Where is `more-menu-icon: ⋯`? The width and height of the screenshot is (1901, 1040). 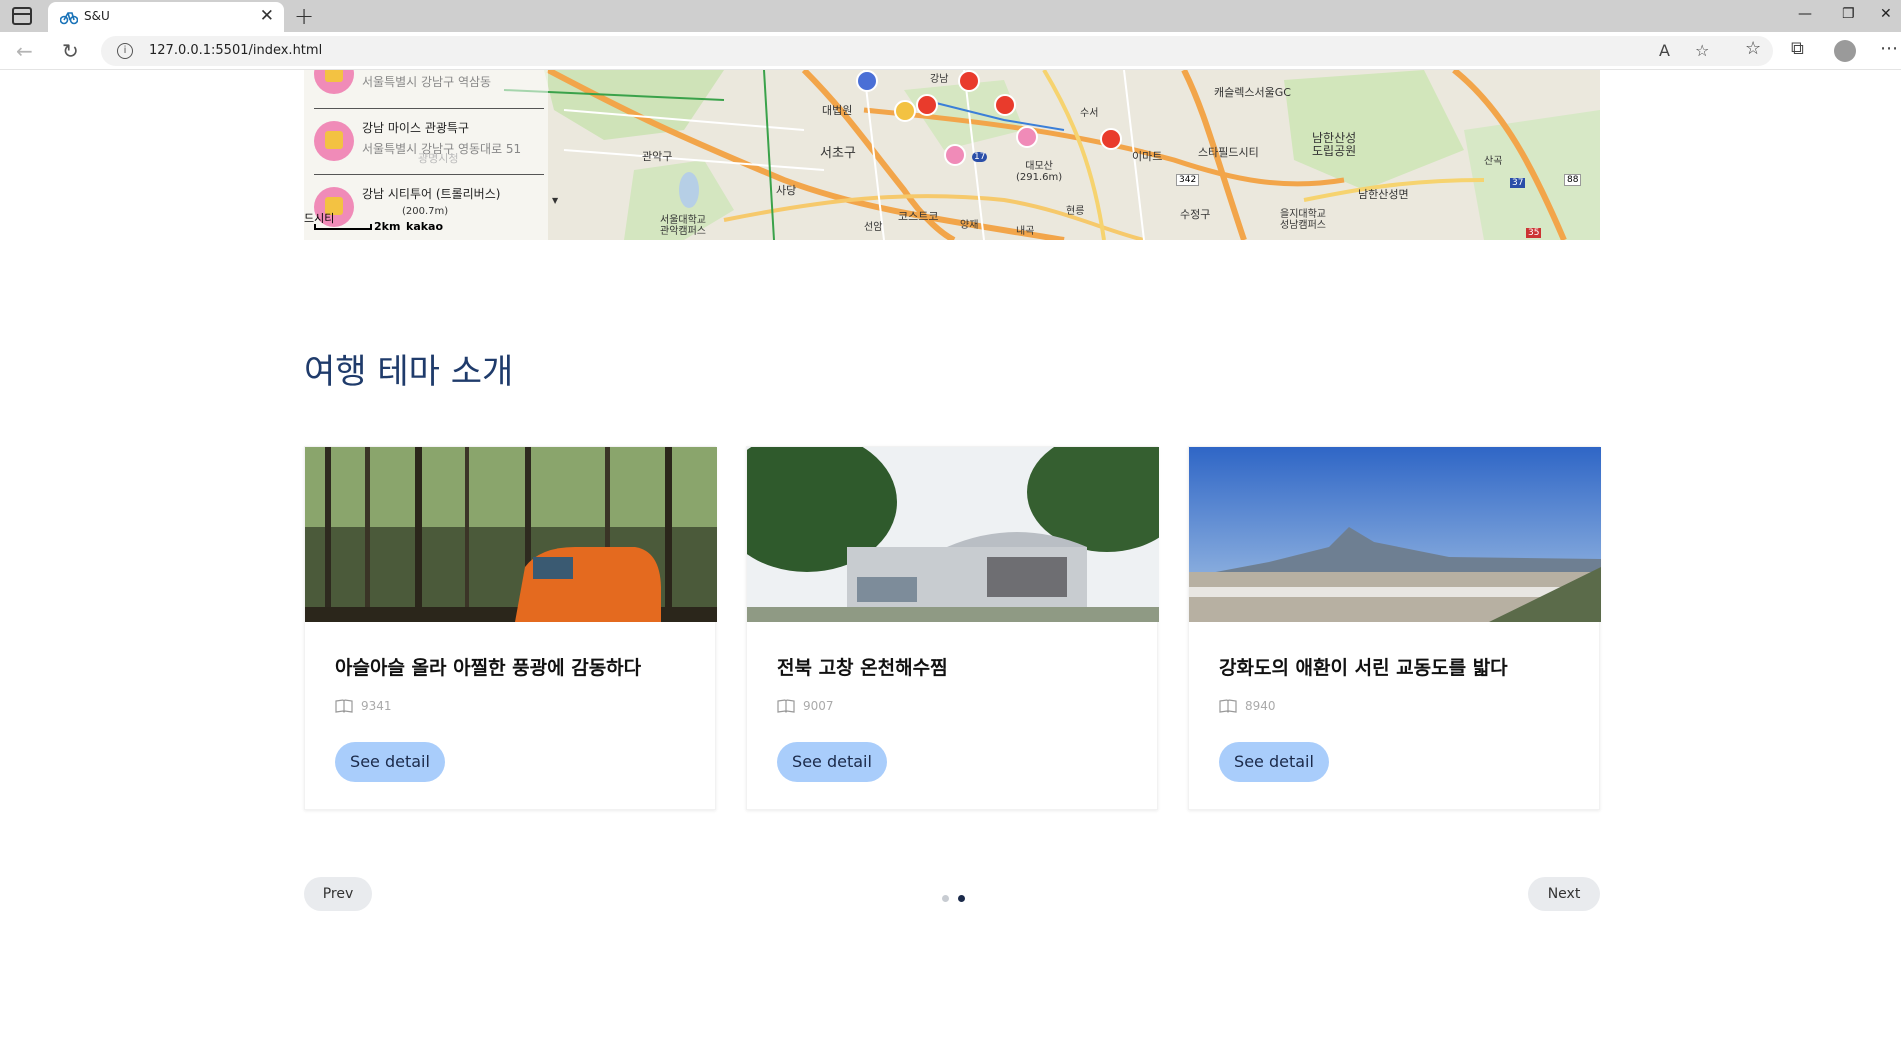 more-menu-icon: ⋯ is located at coordinates (1889, 48).